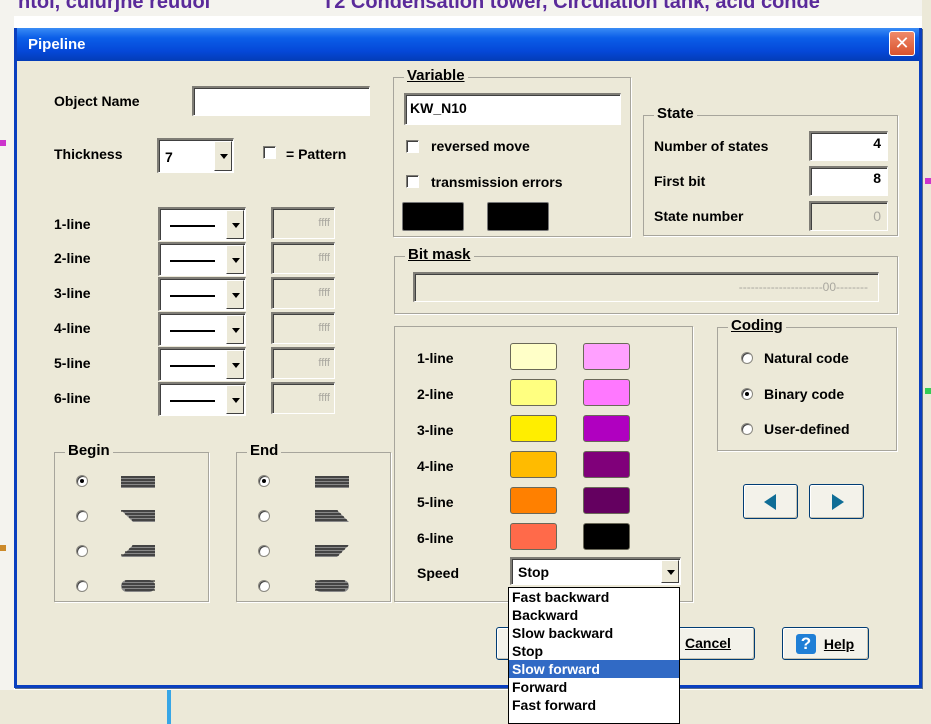 This screenshot has height=724, width=931. What do you see at coordinates (806, 644) in the screenshot?
I see `help-icon: ?` at bounding box center [806, 644].